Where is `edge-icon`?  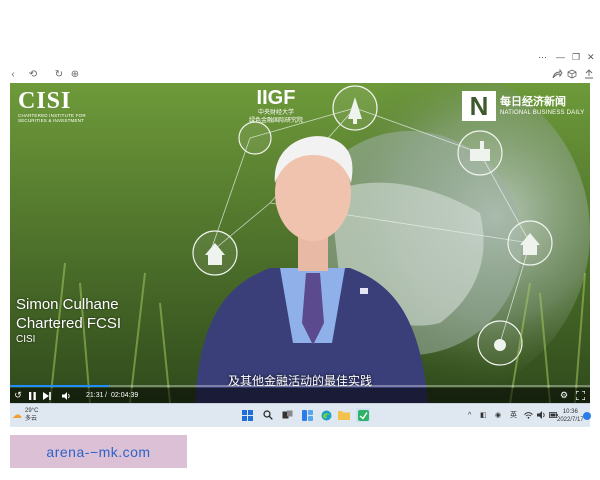
edge-icon is located at coordinates (326, 415).